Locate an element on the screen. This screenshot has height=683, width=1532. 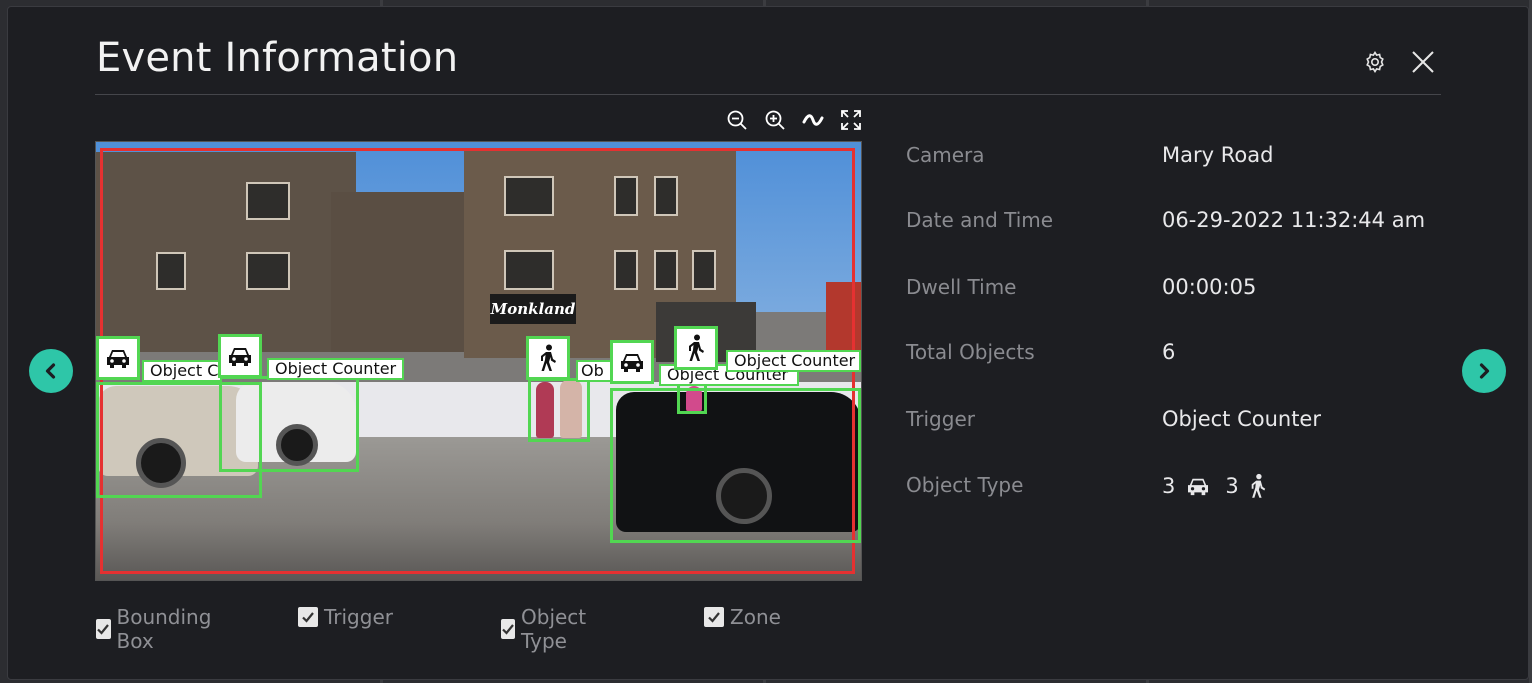
dialog-title: Event Information is located at coordinates (277, 58).